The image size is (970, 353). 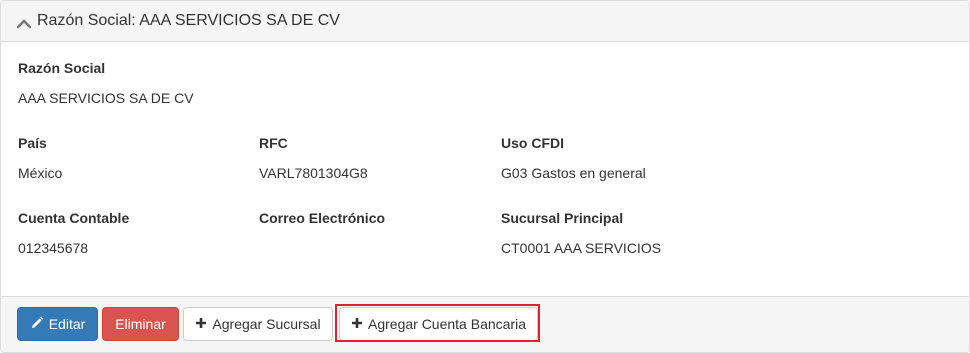 What do you see at coordinates (322, 218) in the screenshot?
I see `correo-label: Correo Electrónico` at bounding box center [322, 218].